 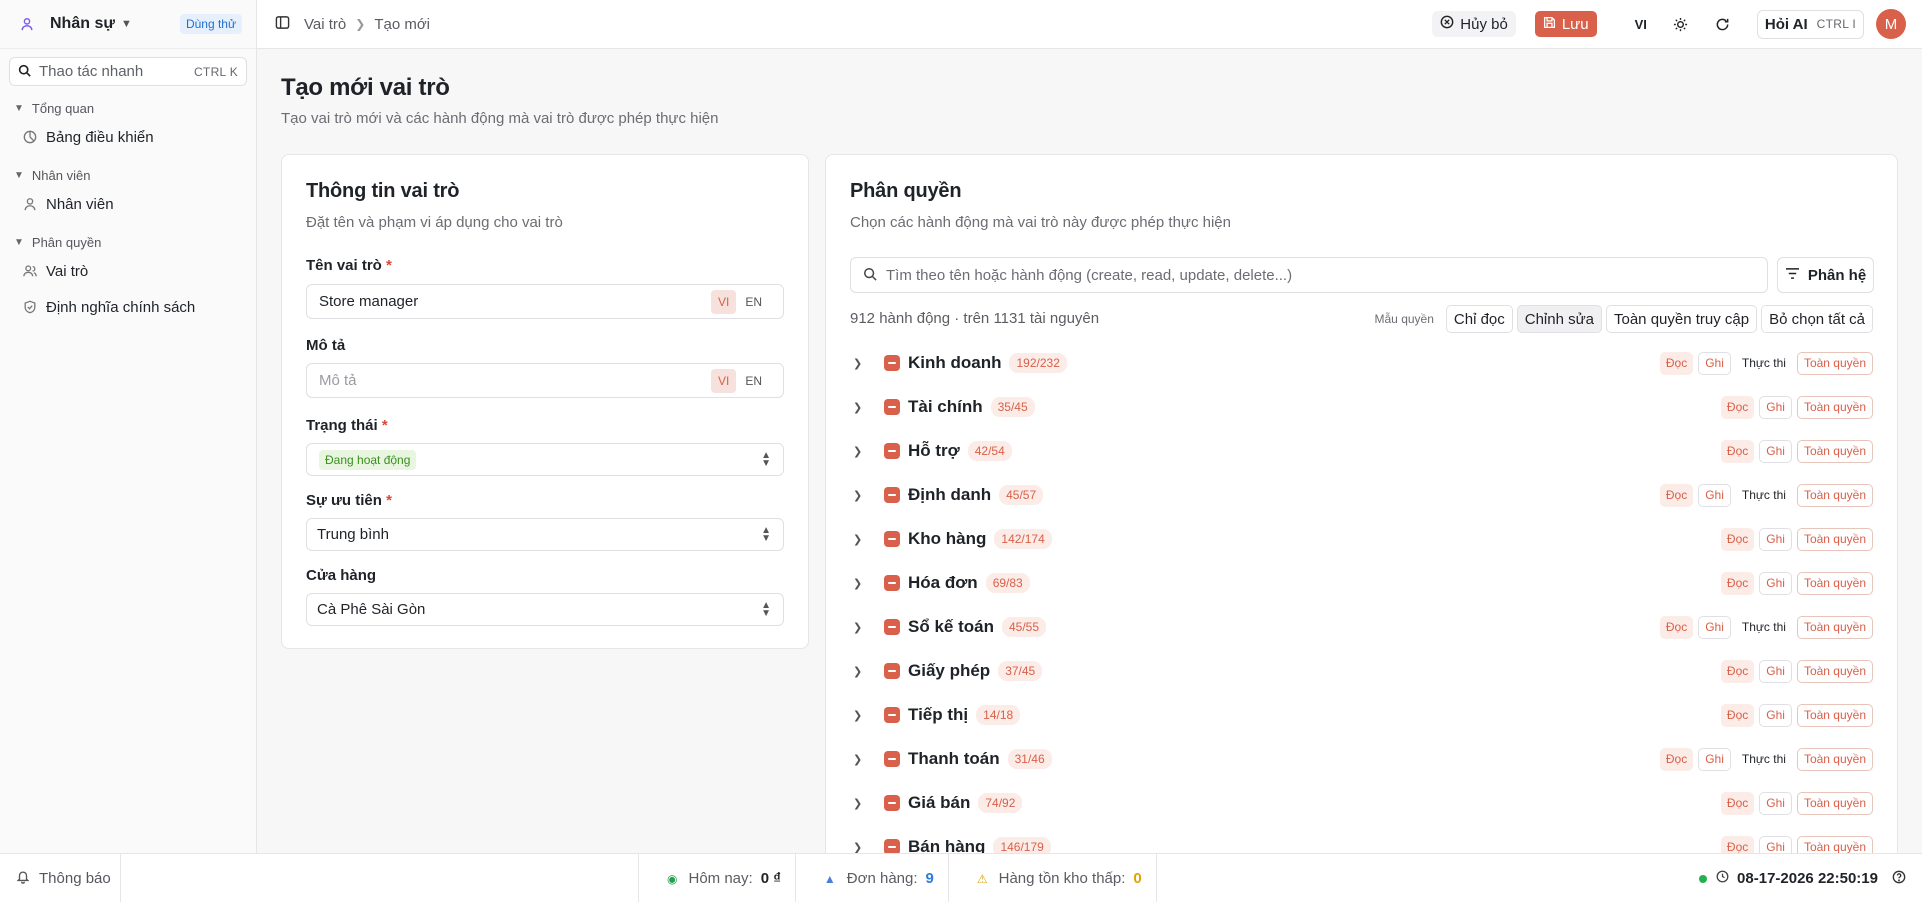 What do you see at coordinates (128, 24) in the screenshot?
I see `app-switcher: Nhân sự ▼ Dùng thử` at bounding box center [128, 24].